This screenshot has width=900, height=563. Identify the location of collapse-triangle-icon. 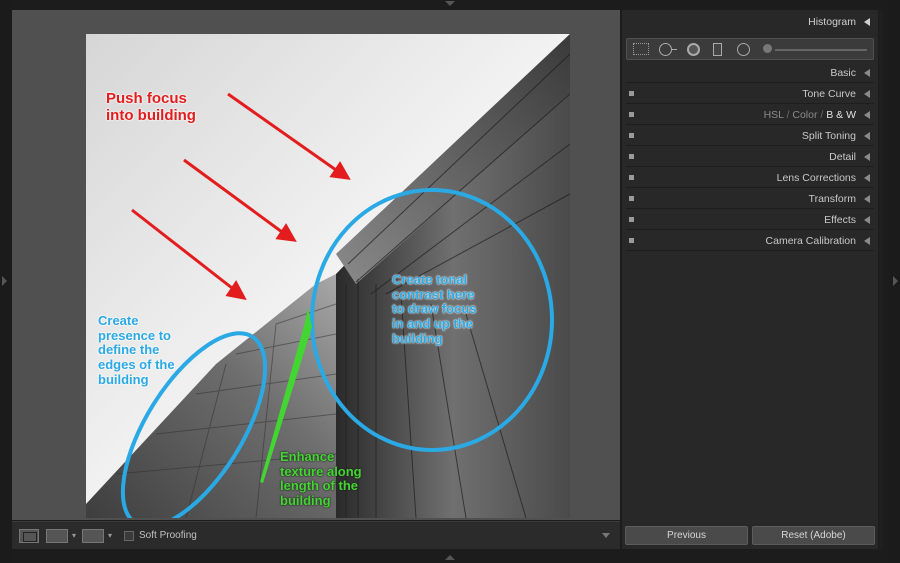
(867, 22).